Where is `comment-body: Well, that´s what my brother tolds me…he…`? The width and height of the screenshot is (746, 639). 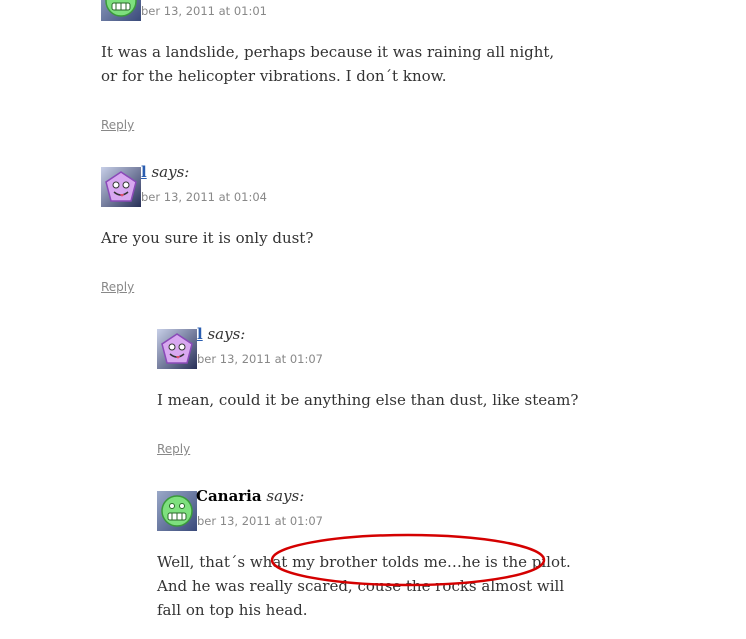 comment-body: Well, that´s what my brother tolds me…he… is located at coordinates (364, 586).